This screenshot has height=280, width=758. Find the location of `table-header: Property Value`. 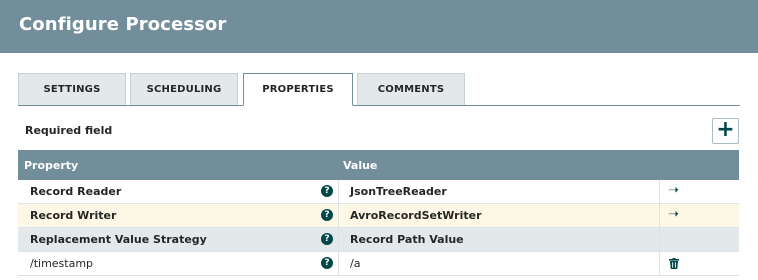

table-header: Property Value is located at coordinates (378, 165).